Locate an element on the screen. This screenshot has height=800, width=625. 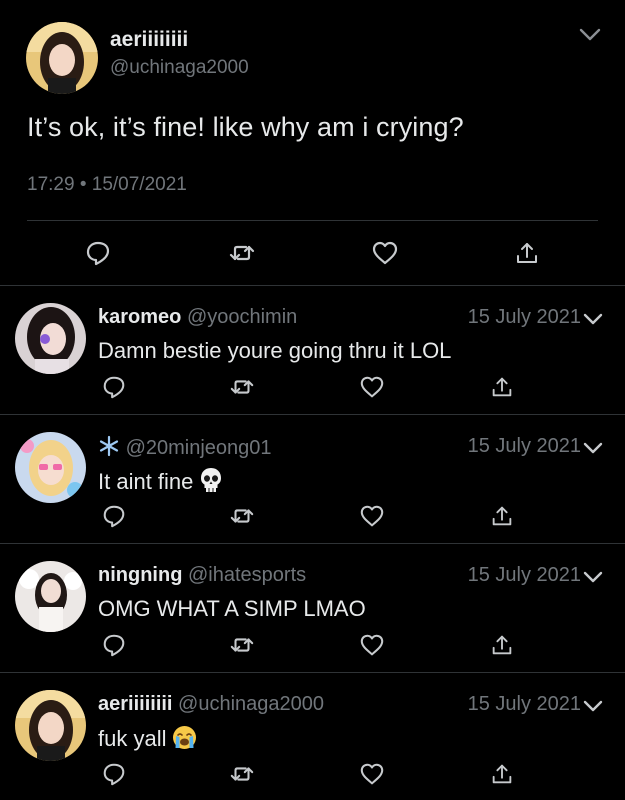
reply-header: @20minjeong01 is located at coordinates (185, 447).